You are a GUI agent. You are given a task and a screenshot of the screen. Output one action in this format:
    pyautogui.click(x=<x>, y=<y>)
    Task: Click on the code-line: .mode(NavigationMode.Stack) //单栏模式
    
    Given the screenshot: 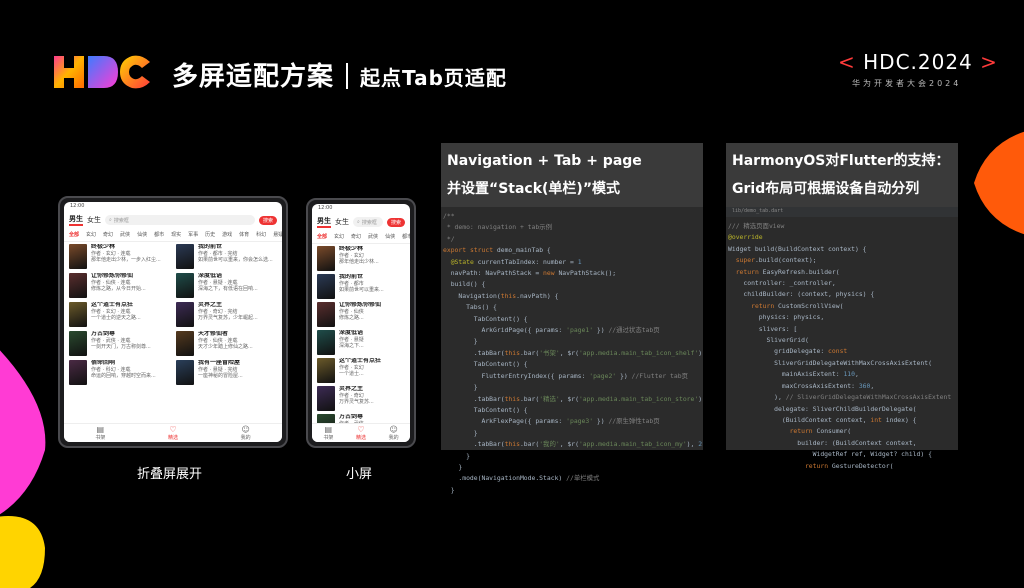 What is the action you would take?
    pyautogui.click(x=521, y=478)
    